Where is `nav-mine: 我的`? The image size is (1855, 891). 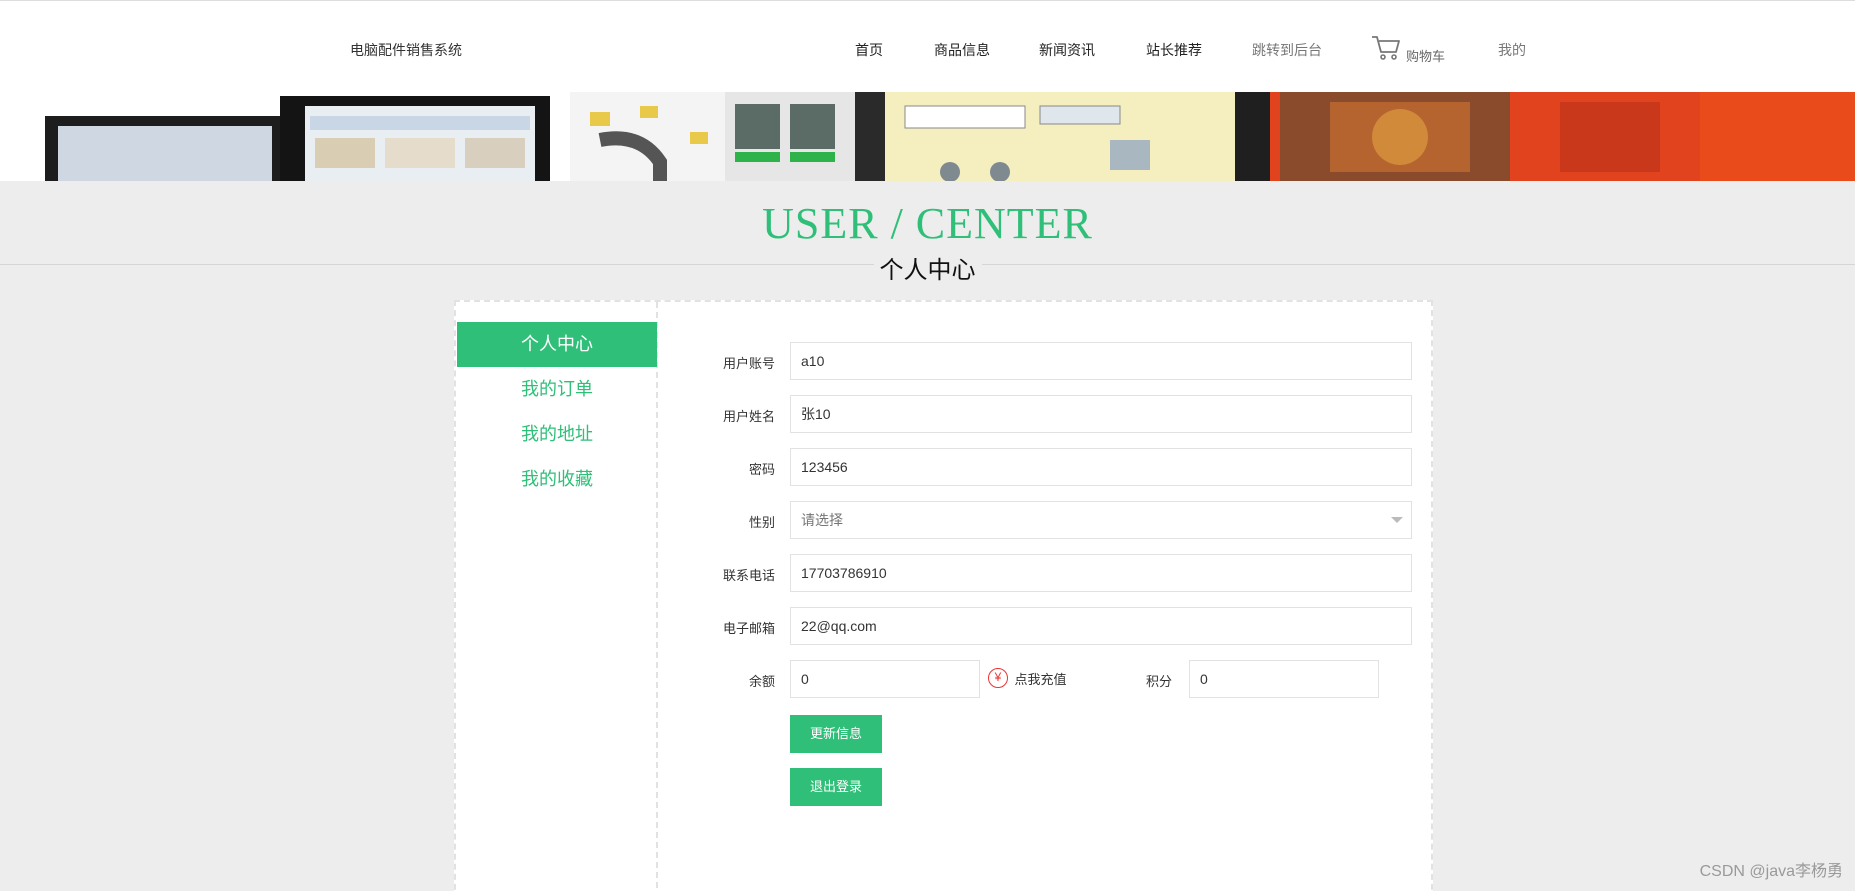 nav-mine: 我的 is located at coordinates (1512, 50).